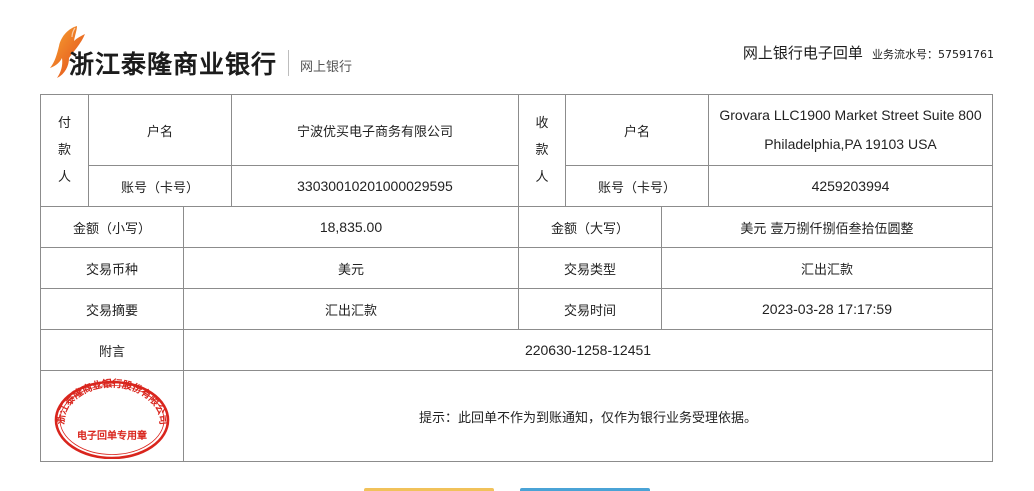 The width and height of the screenshot is (1034, 491). What do you see at coordinates (112, 309) in the screenshot?
I see `summary-label: 交易摘要` at bounding box center [112, 309].